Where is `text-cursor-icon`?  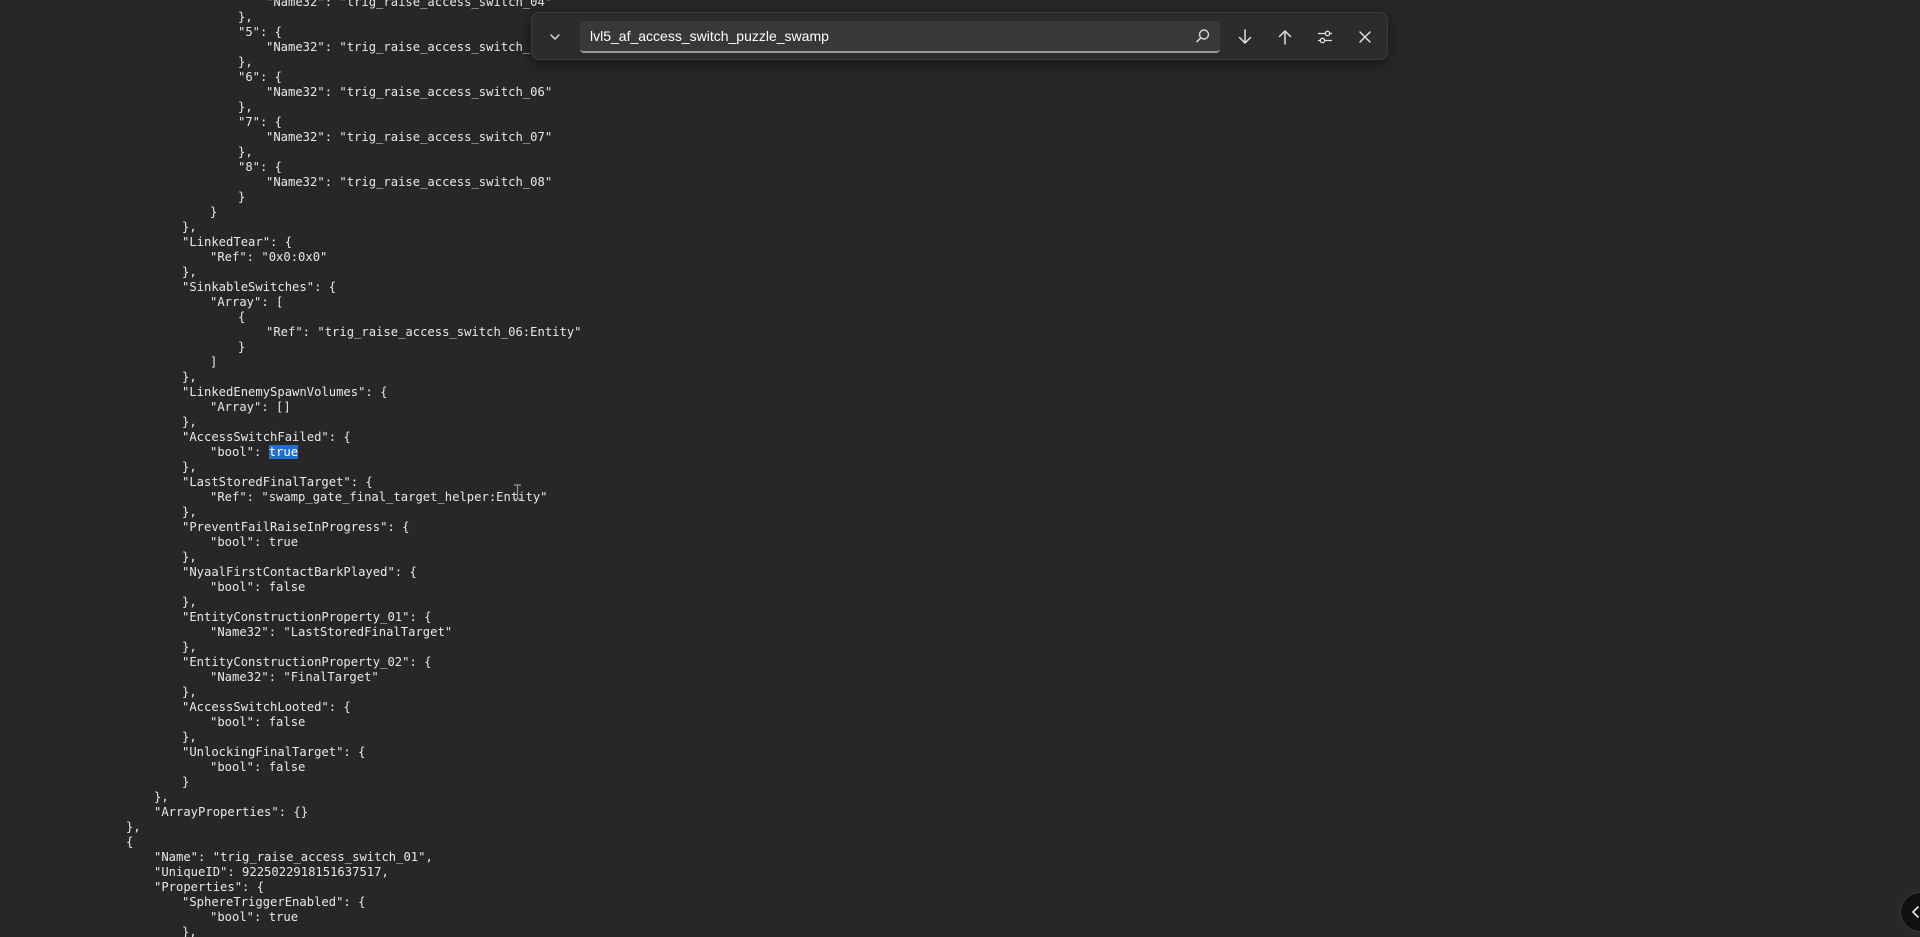
text-cursor-icon is located at coordinates (517, 492).